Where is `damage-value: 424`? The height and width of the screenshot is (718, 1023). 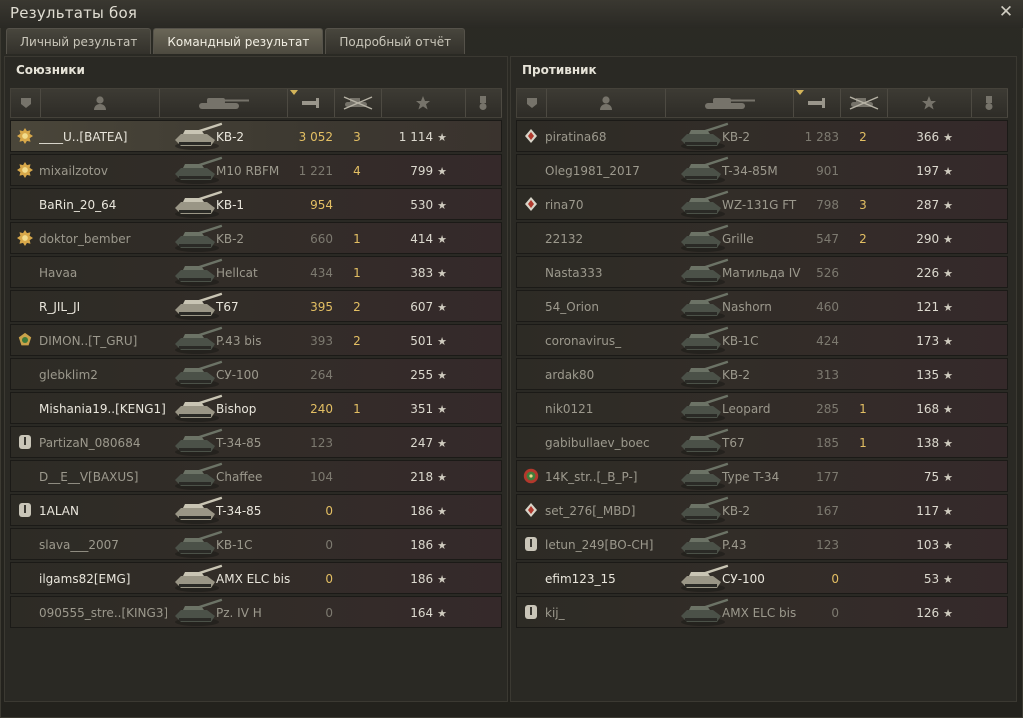
damage-value: 424 is located at coordinates (827, 341).